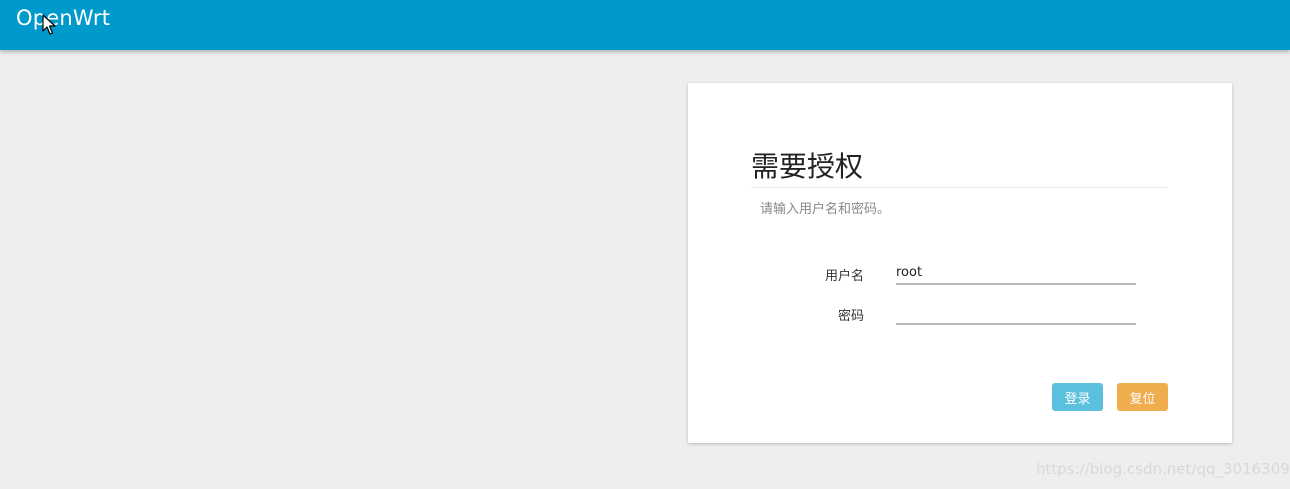  Describe the element at coordinates (1016, 273) in the screenshot. I see `username-input` at that location.